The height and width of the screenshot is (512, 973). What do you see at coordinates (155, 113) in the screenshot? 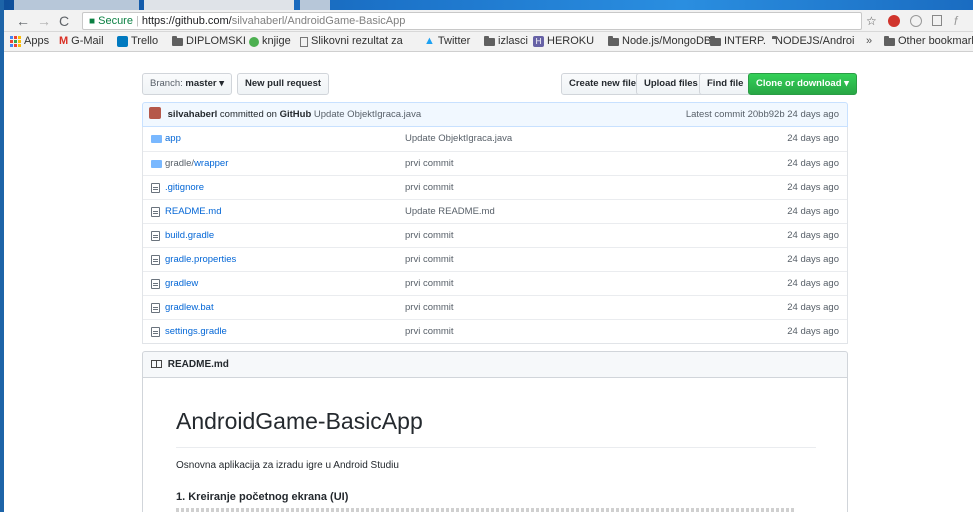
I see `avatar` at bounding box center [155, 113].